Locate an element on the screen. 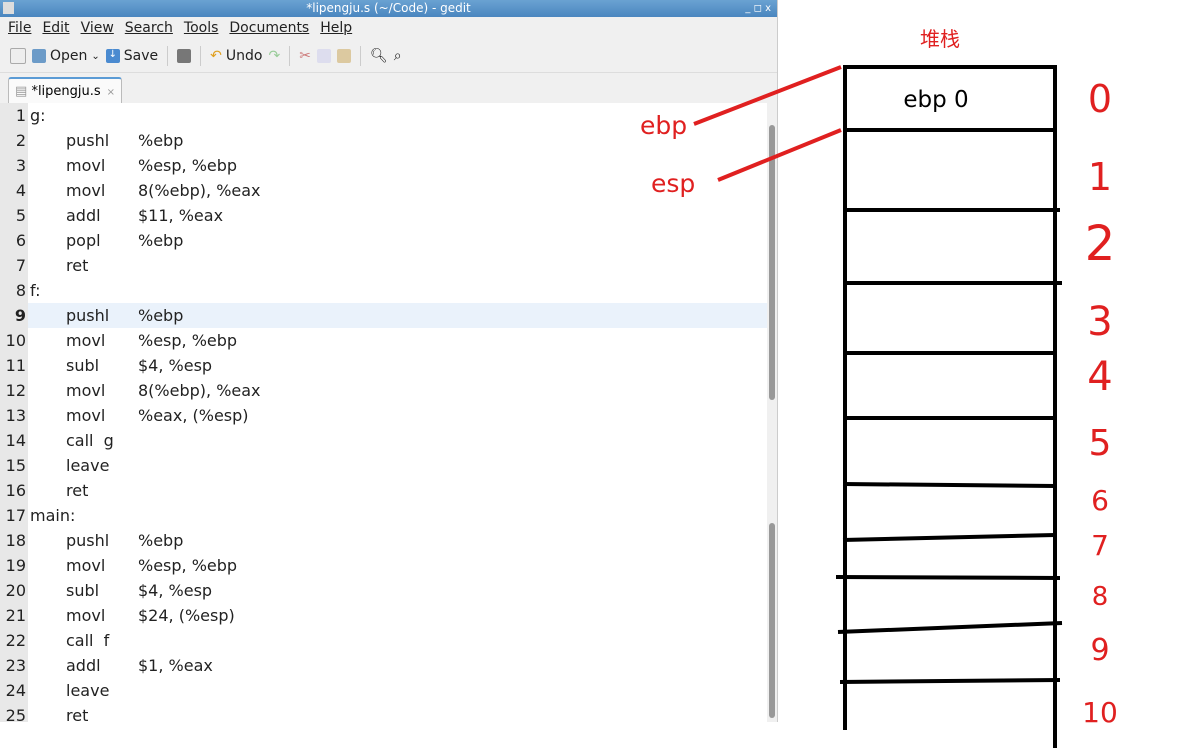 Image resolution: width=1180 pixels, height=750 pixels. ebp-pointer-line is located at coordinates (767, 95).